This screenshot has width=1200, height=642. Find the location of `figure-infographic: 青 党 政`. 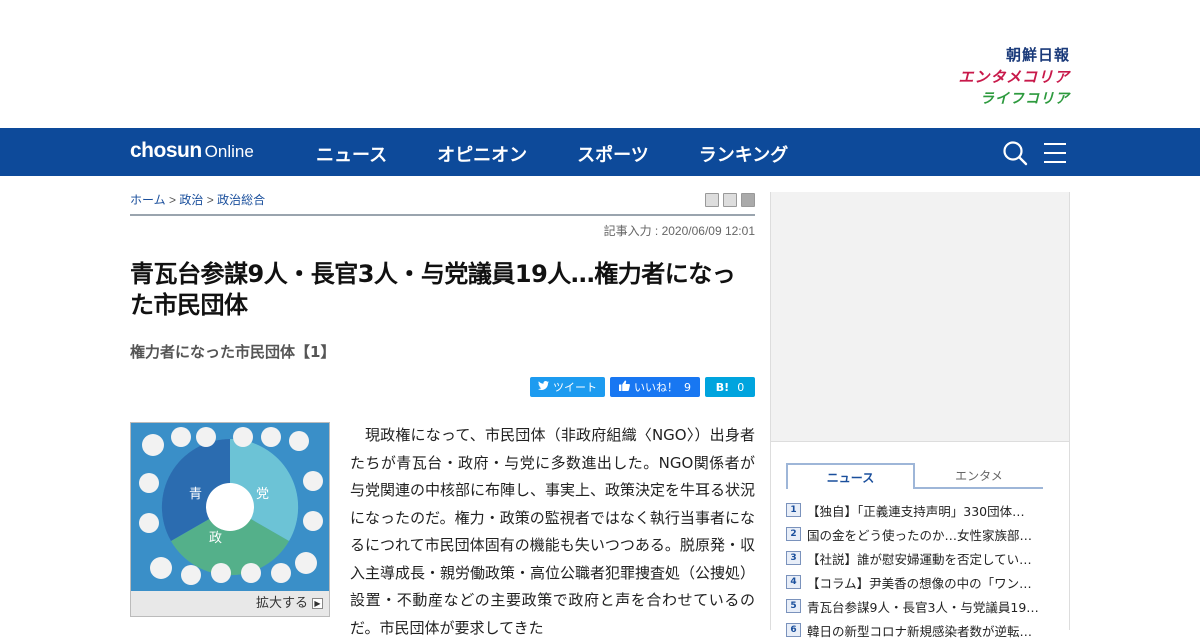

figure-infographic: 青 党 政 is located at coordinates (230, 507).